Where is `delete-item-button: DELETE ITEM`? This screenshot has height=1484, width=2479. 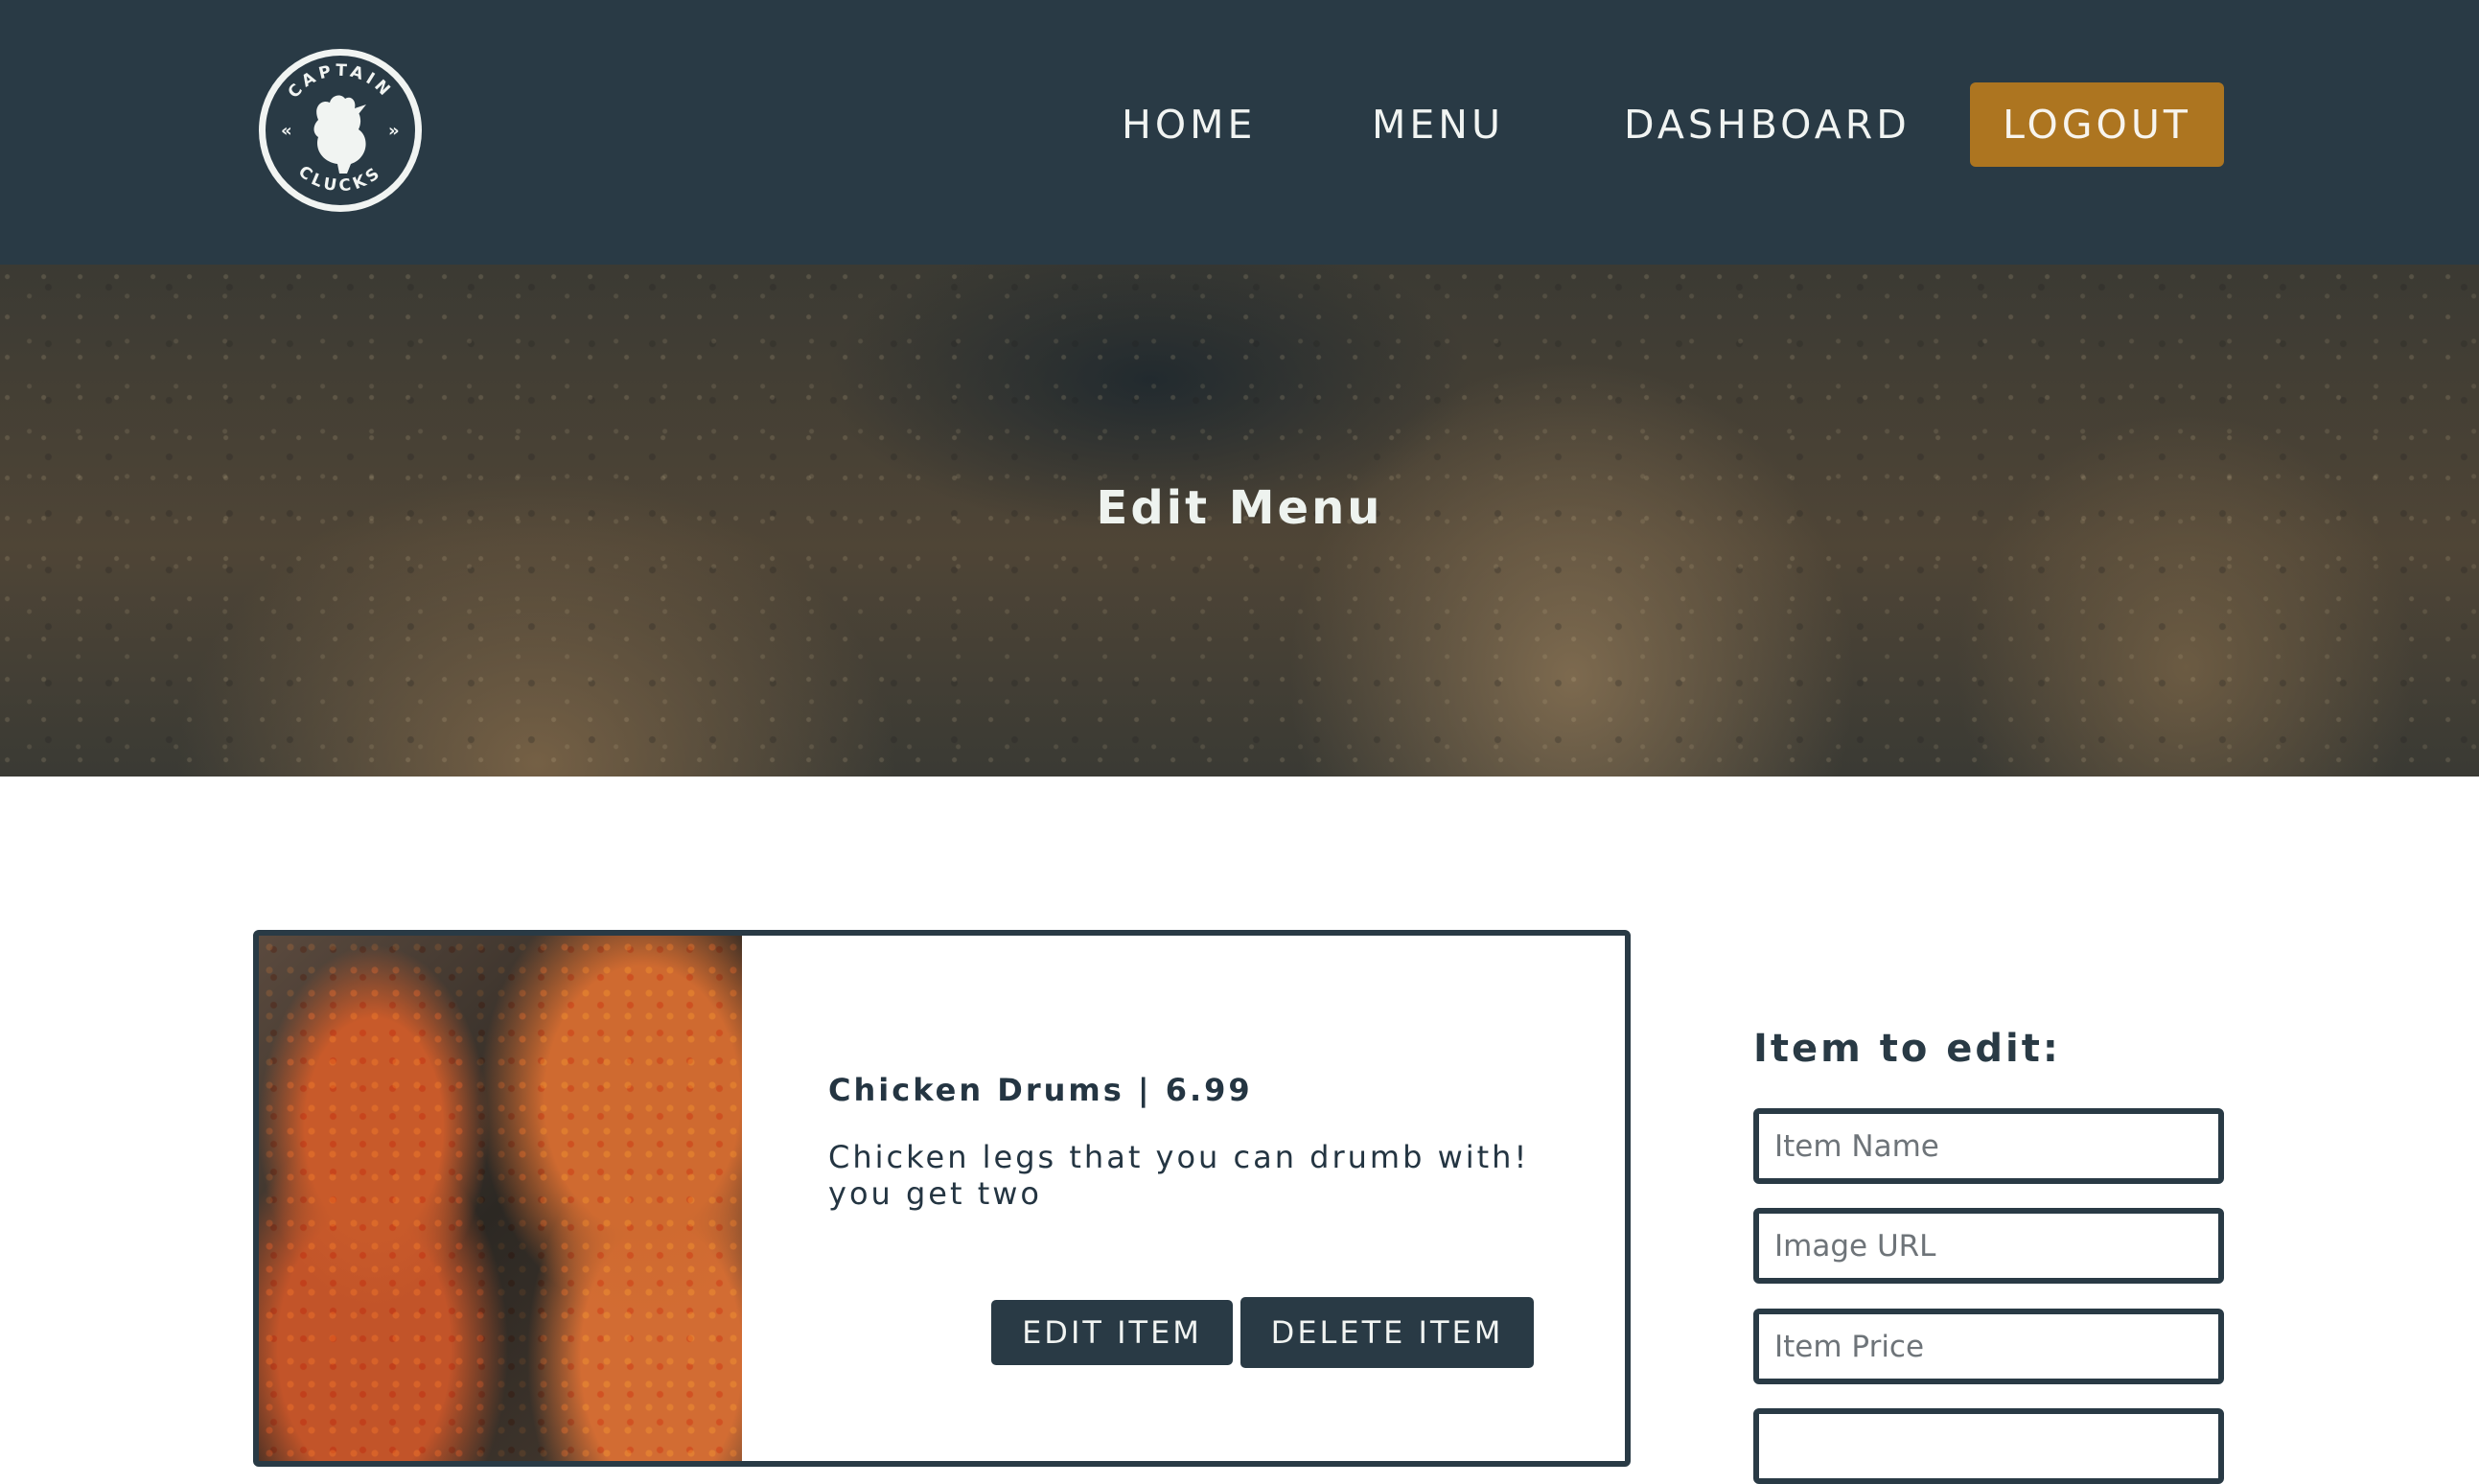
delete-item-button: DELETE ITEM is located at coordinates (1387, 1332).